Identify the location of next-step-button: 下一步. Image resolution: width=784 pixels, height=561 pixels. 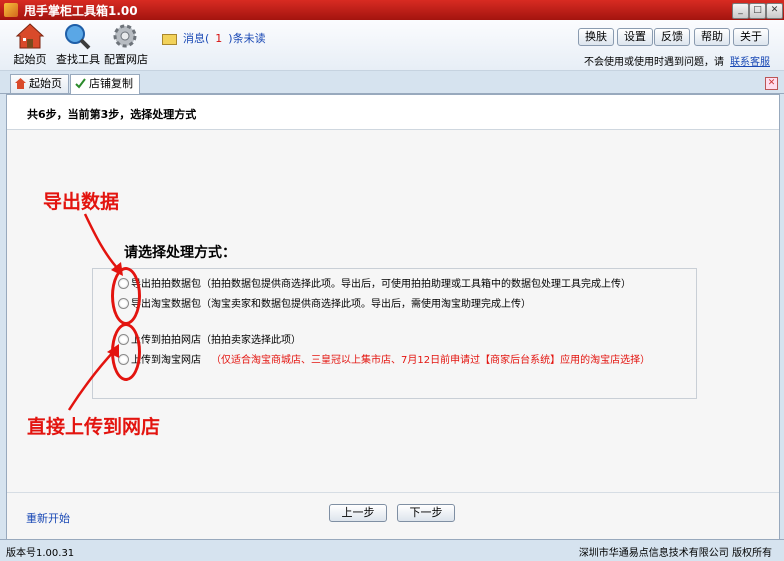
(426, 513).